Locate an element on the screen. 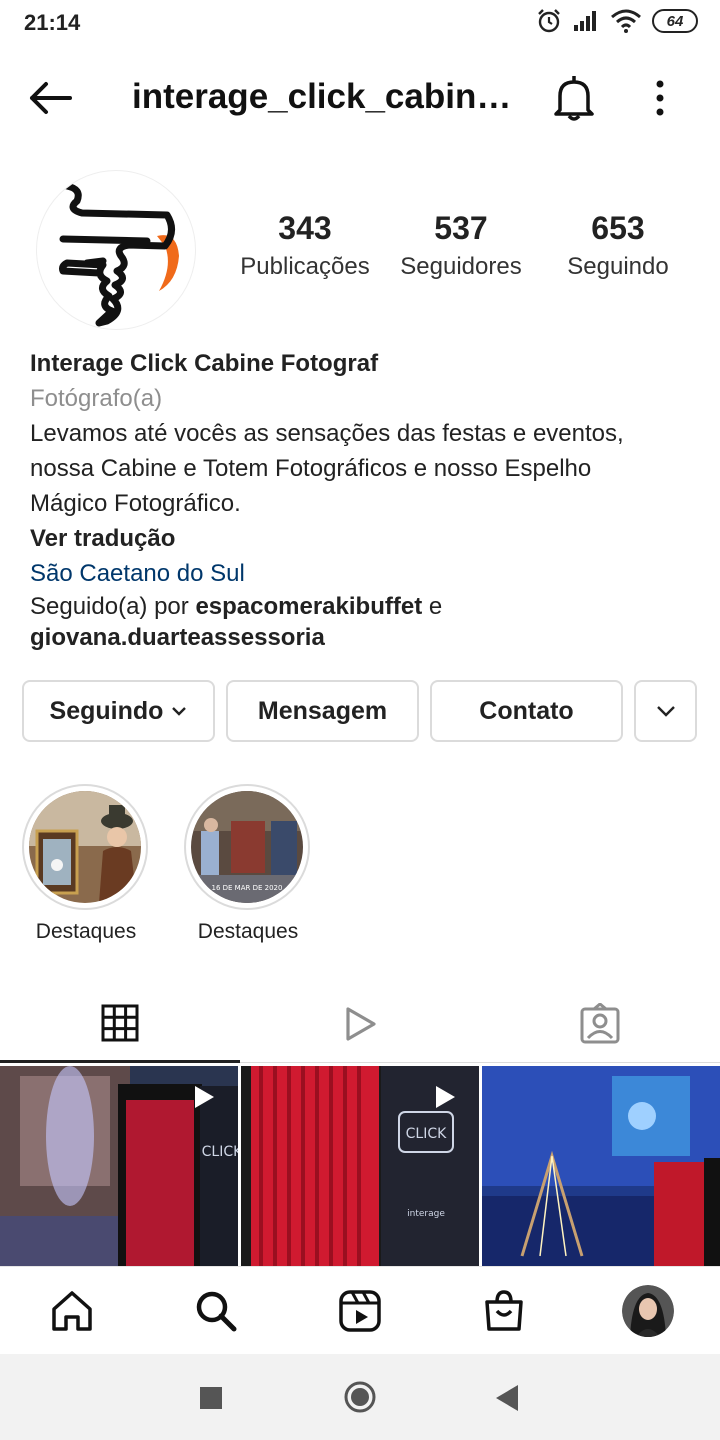 The width and height of the screenshot is (720, 1440). play-icon is located at coordinates (361, 1024).